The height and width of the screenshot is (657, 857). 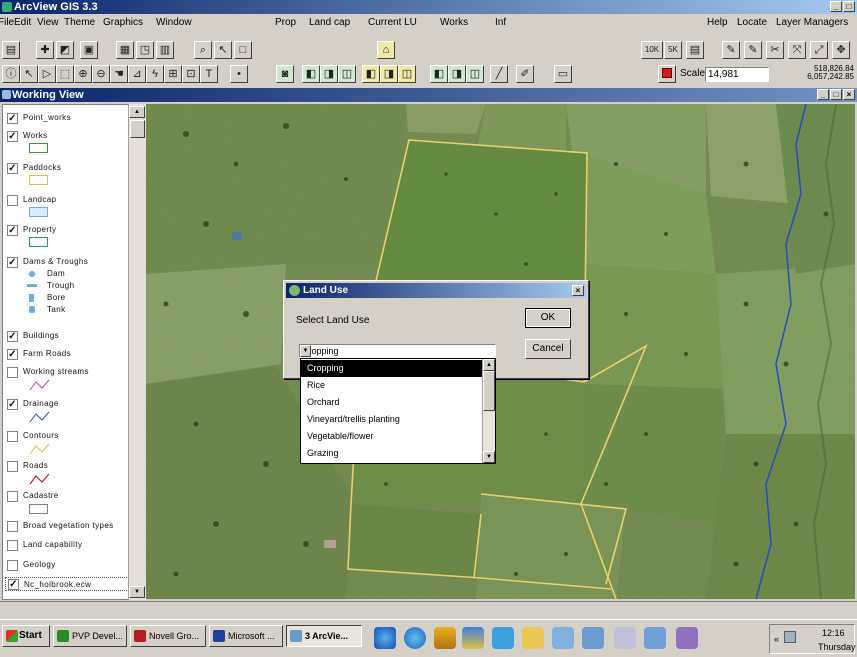 I want to click on land-tool-1-icon: ◧, so click(x=371, y=74).